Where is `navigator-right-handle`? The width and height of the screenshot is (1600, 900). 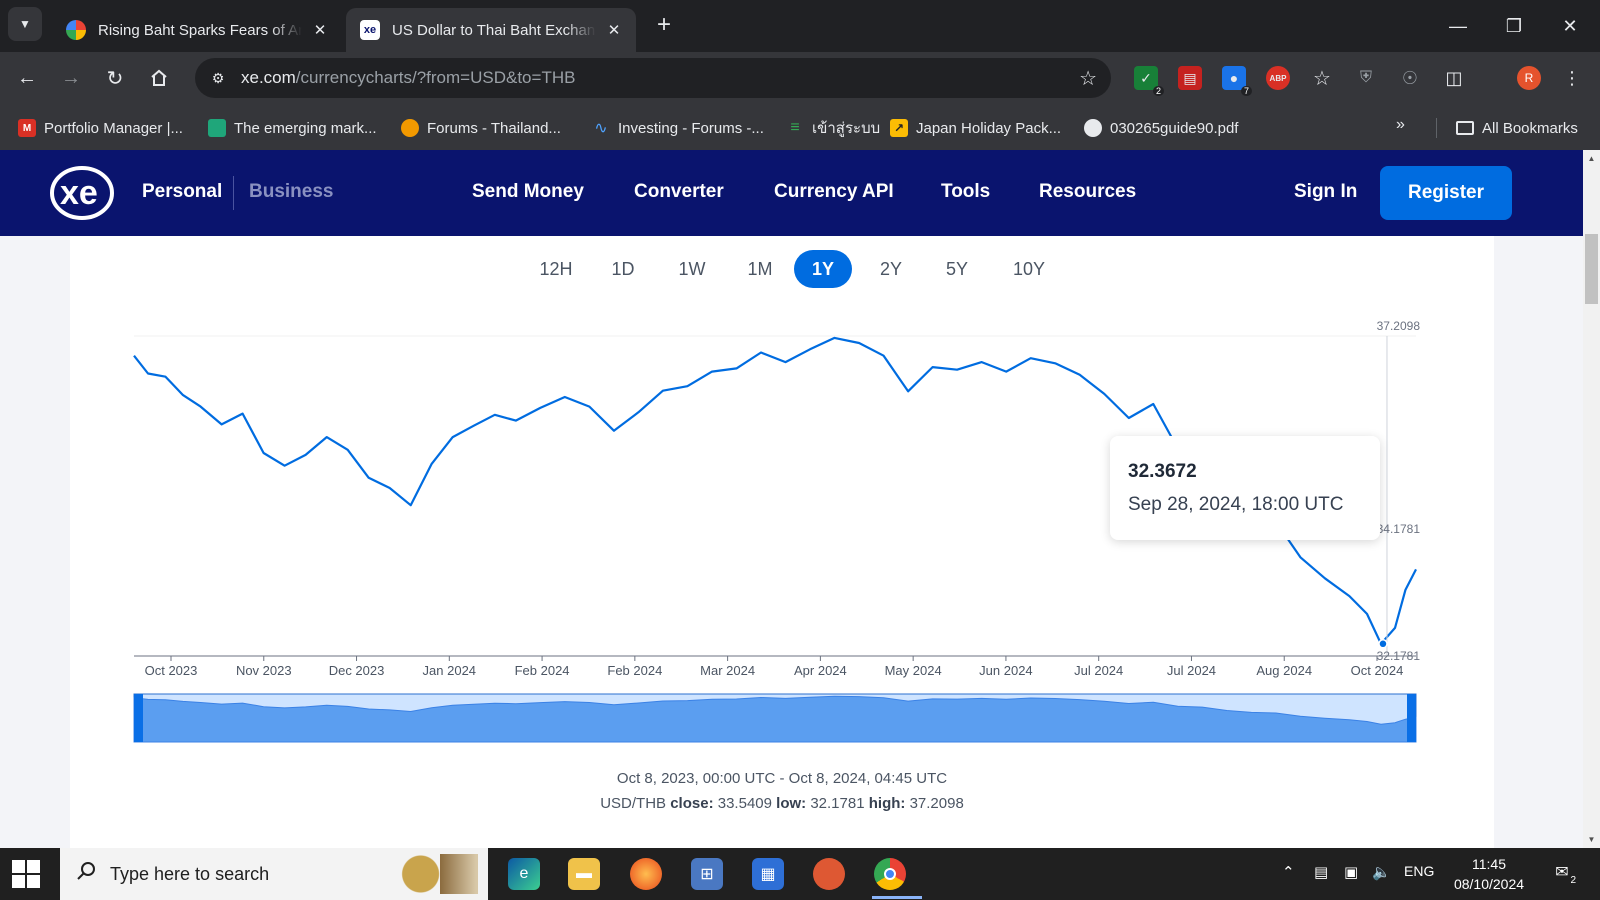 navigator-right-handle is located at coordinates (1411, 718).